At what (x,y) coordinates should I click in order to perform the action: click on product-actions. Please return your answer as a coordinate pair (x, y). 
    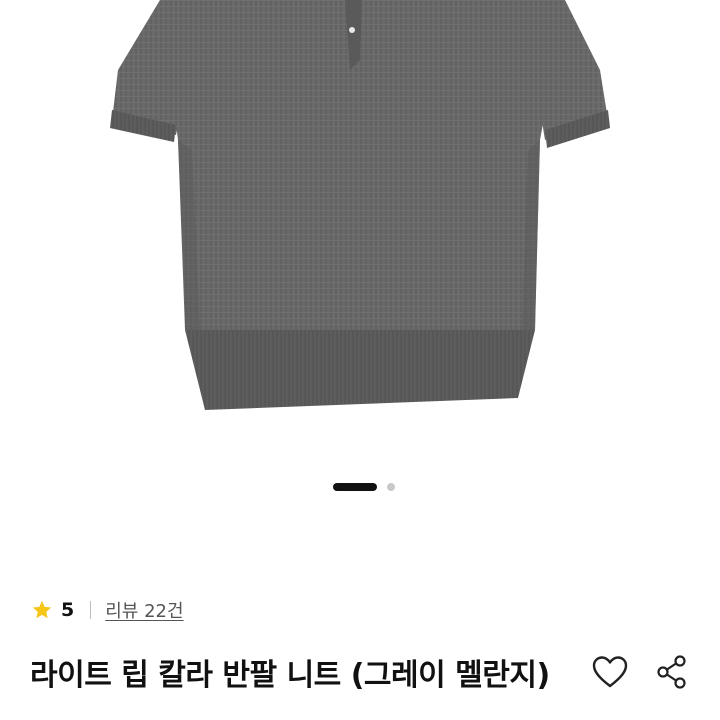
    Looking at the image, I should click on (641, 672).